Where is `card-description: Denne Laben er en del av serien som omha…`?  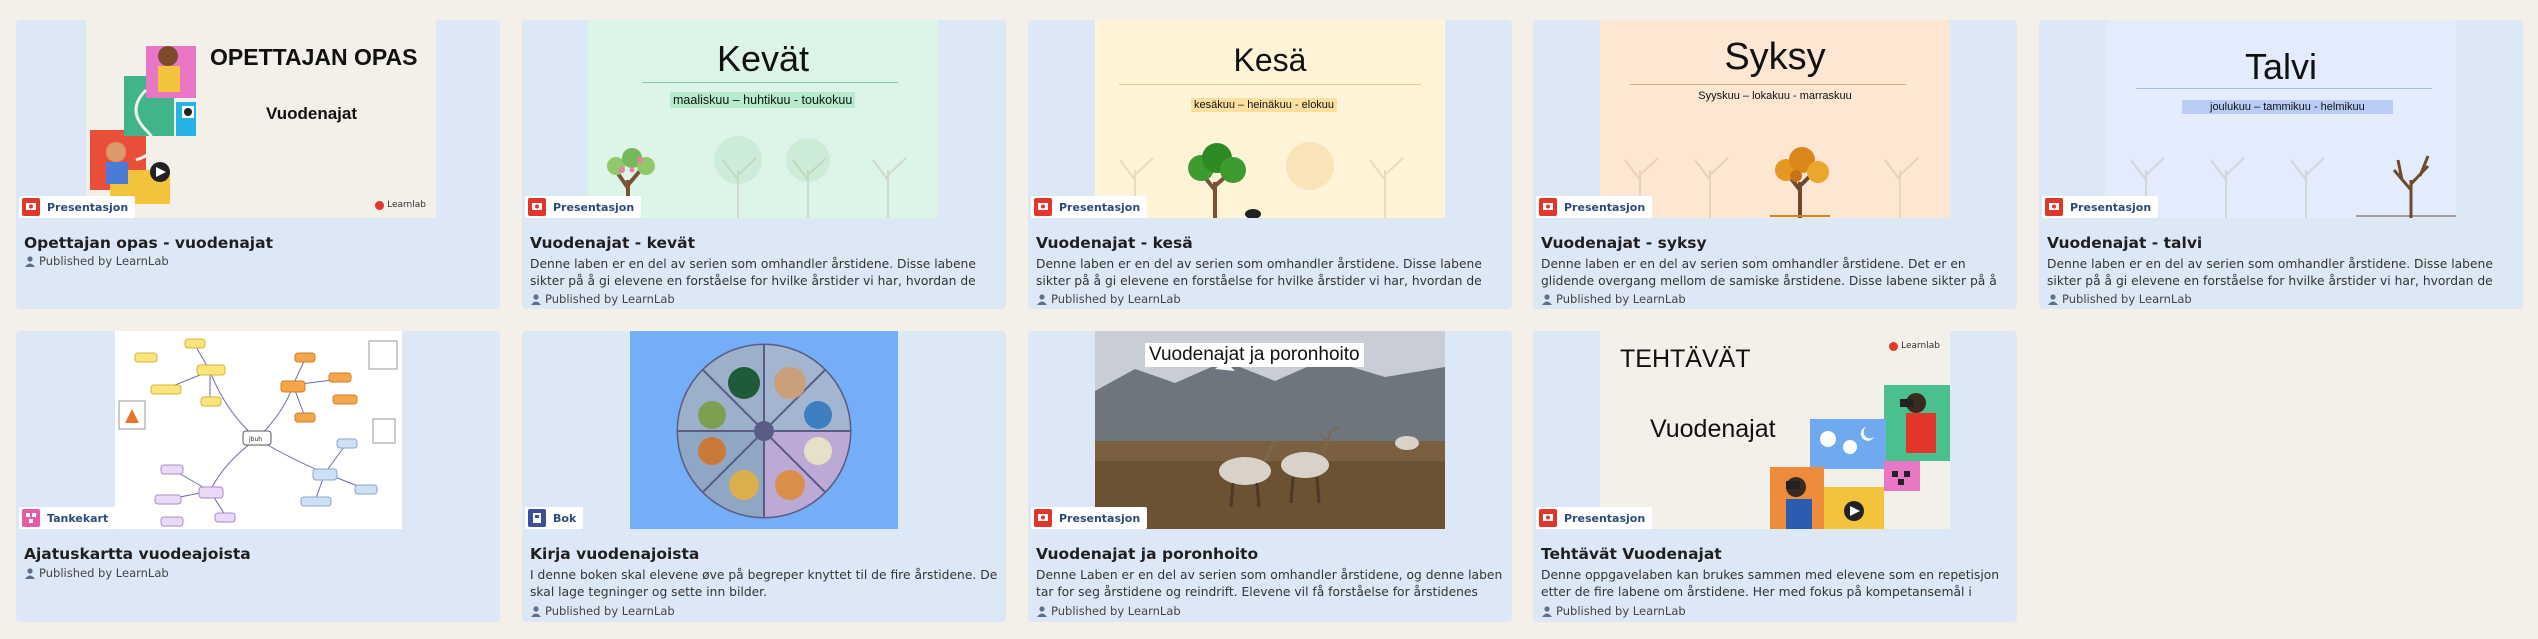
card-description: Denne Laben er en del av serien som omha… is located at coordinates (1269, 583).